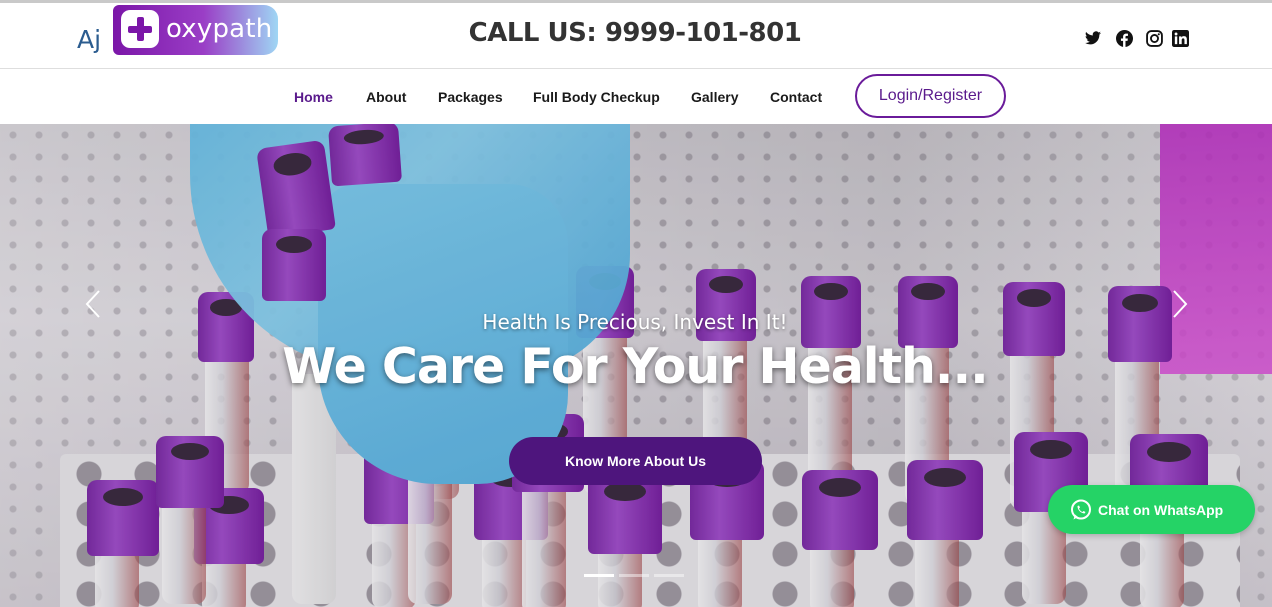  I want to click on login-register-button: Login/Register, so click(930, 96).